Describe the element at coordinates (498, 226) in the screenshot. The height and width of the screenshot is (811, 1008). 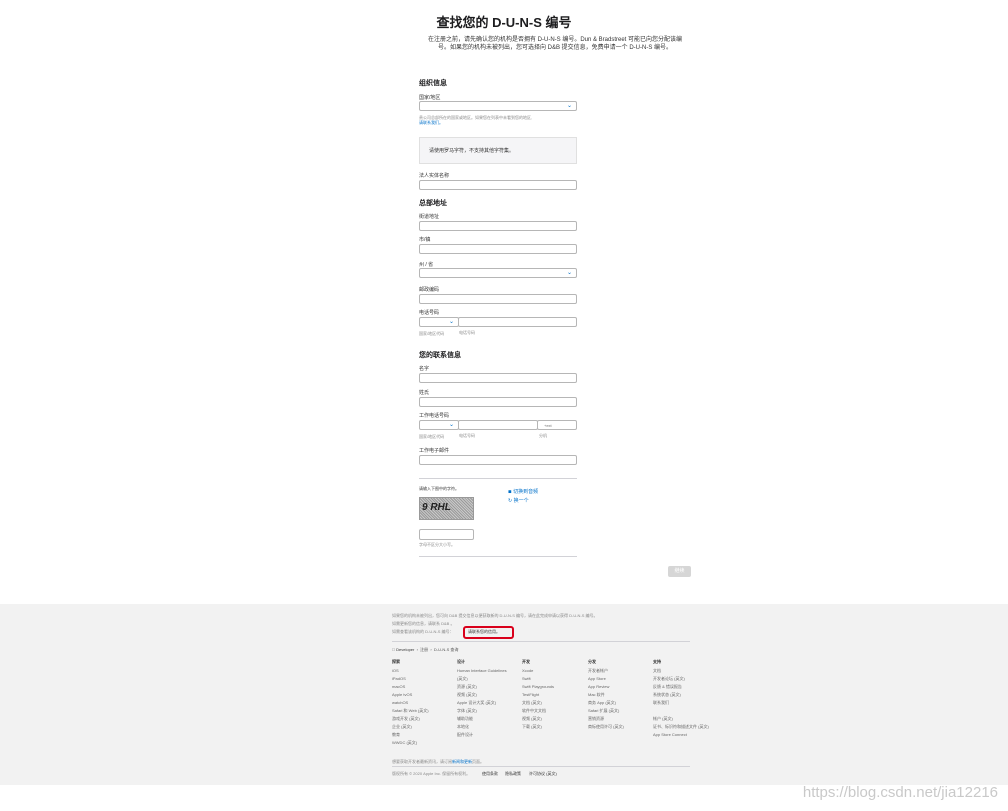
I see `street-input` at that location.